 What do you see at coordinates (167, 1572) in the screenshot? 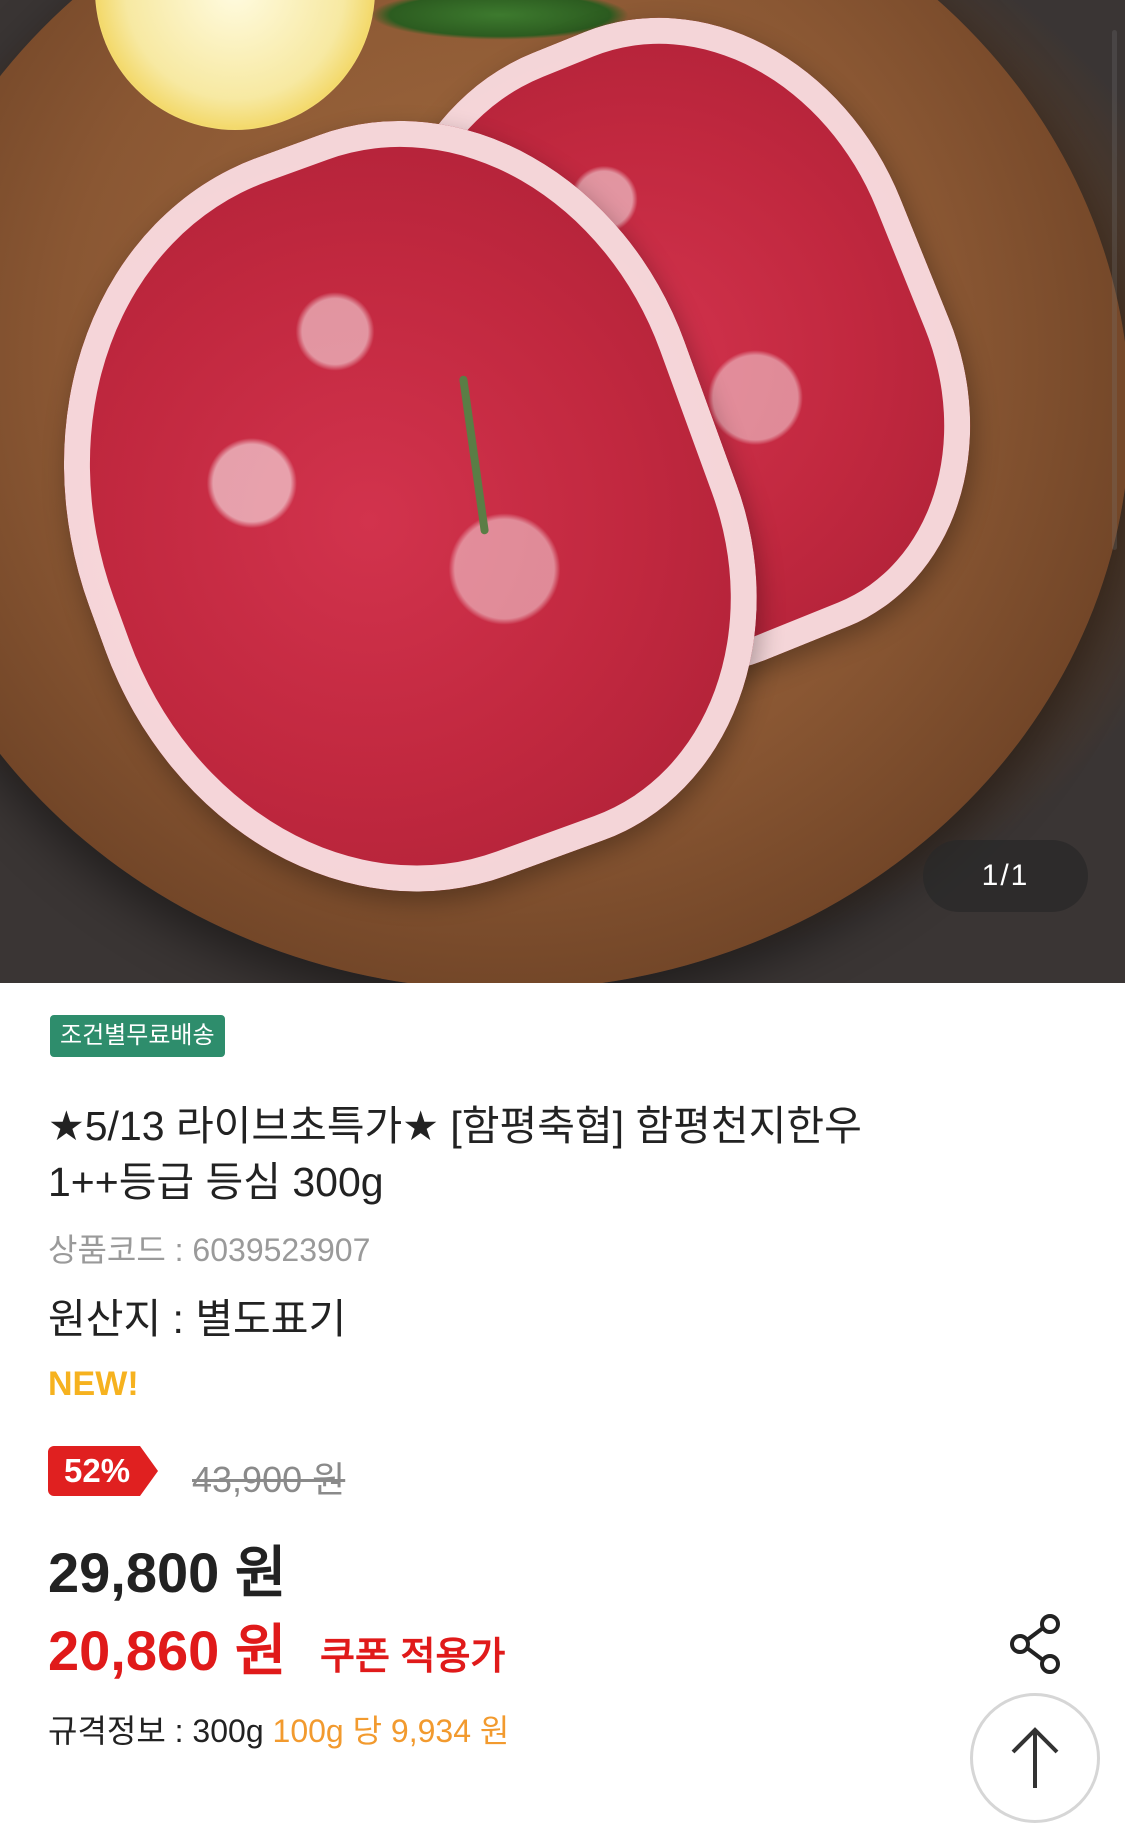
I see `sale-price: 29,800 원` at bounding box center [167, 1572].